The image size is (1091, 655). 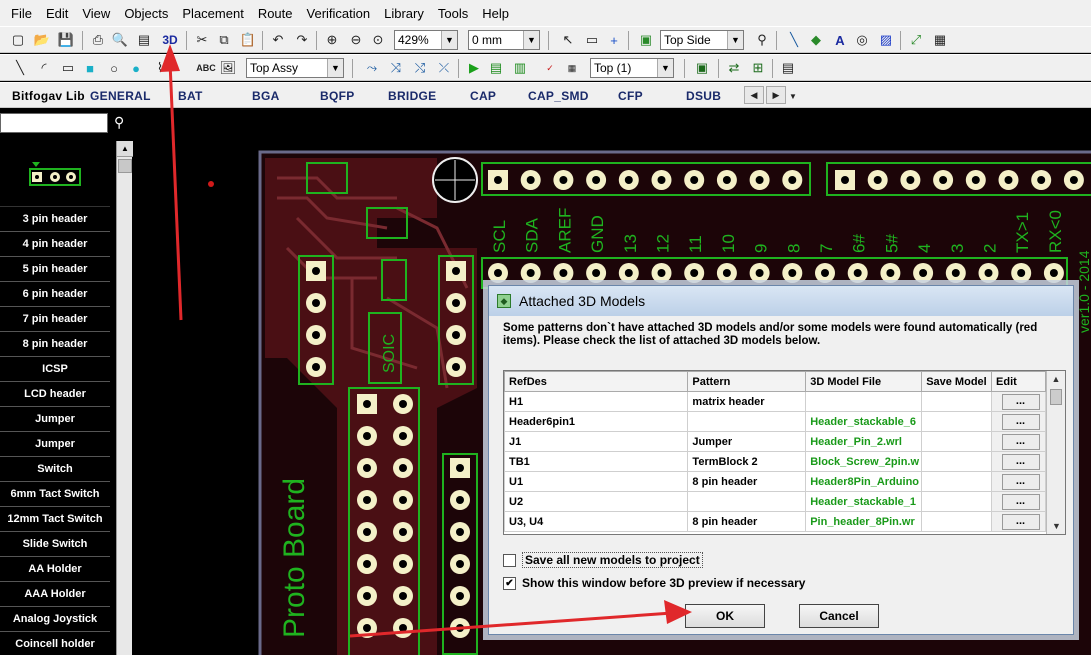 I want to click on column-header: 3D Model File, so click(x=864, y=381).